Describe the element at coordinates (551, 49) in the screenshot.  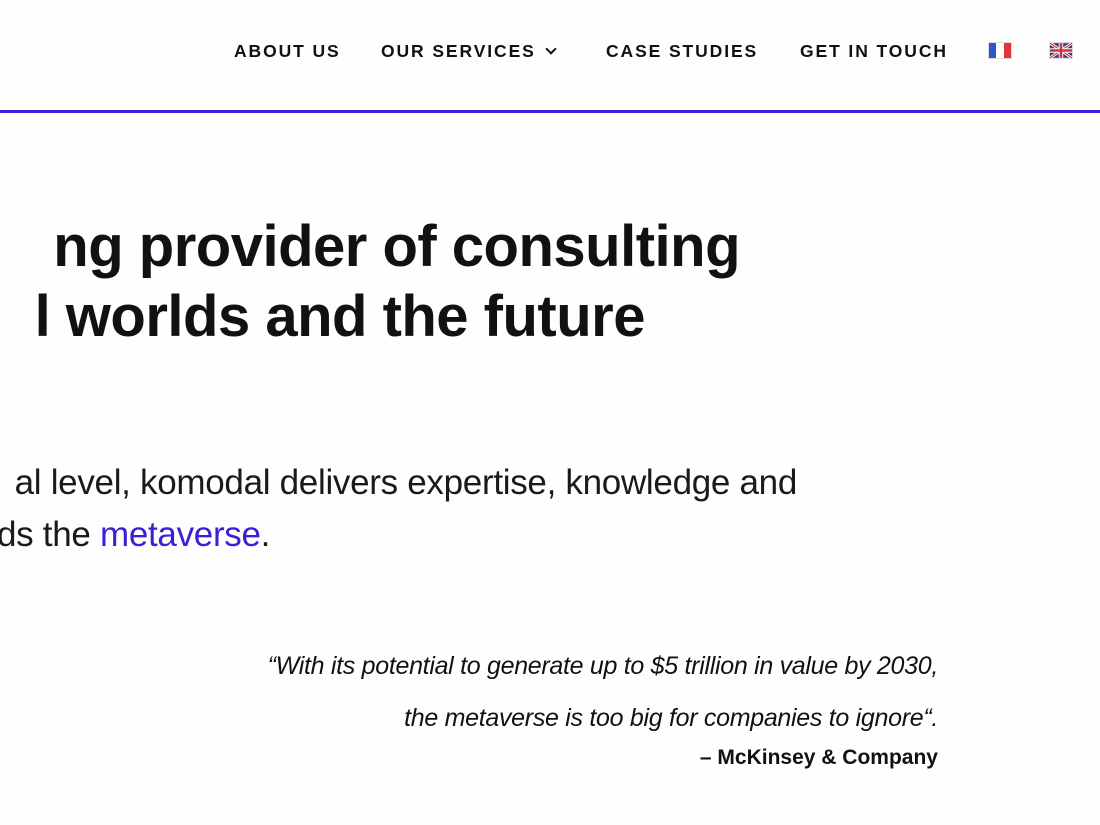
I see `chevron-down-icon` at that location.